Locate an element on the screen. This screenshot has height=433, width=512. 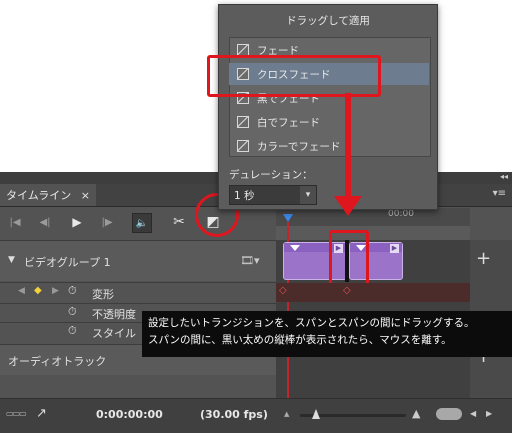
playhead-handle is located at coordinates (288, 218).